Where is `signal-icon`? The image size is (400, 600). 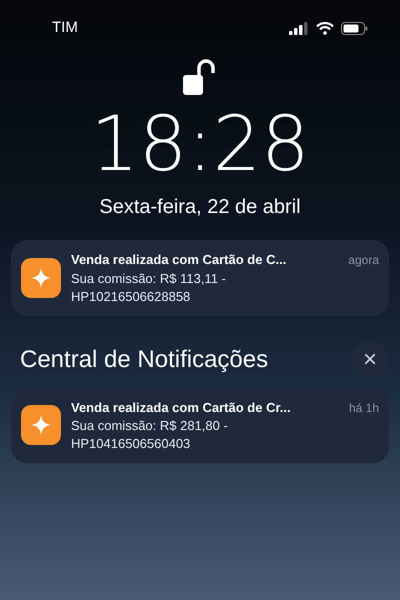
signal-icon is located at coordinates (299, 28).